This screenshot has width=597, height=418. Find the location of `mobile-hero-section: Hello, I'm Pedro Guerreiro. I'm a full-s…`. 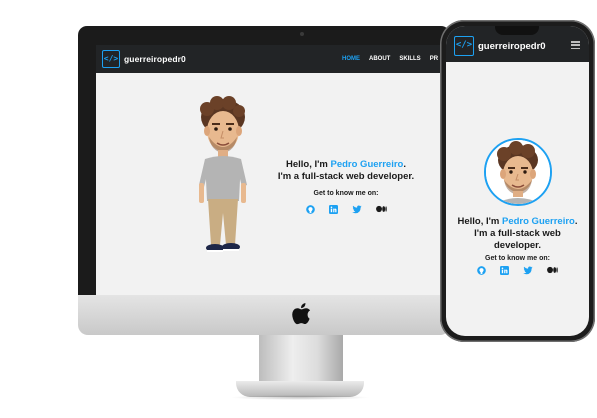

mobile-hero-section: Hello, I'm Pedro Guerreiro. I'm a full-s… is located at coordinates (517, 245).